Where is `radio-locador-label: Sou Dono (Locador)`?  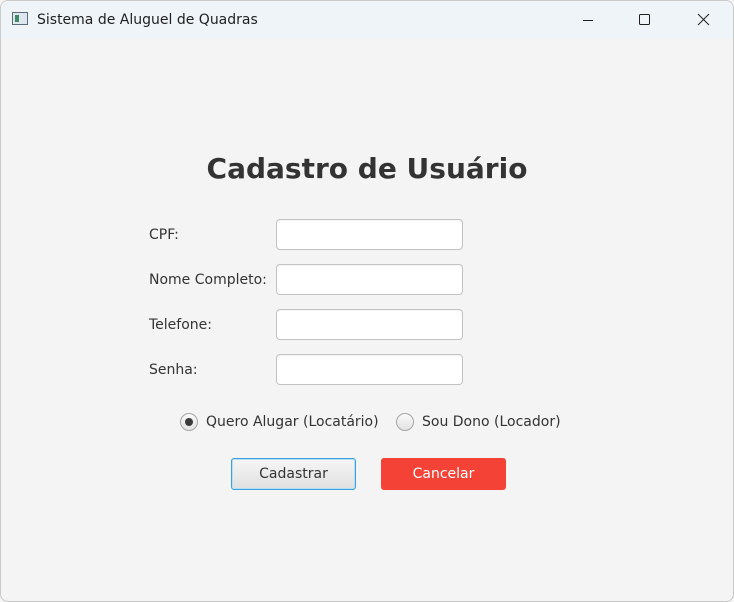
radio-locador-label: Sou Dono (Locador) is located at coordinates (491, 422).